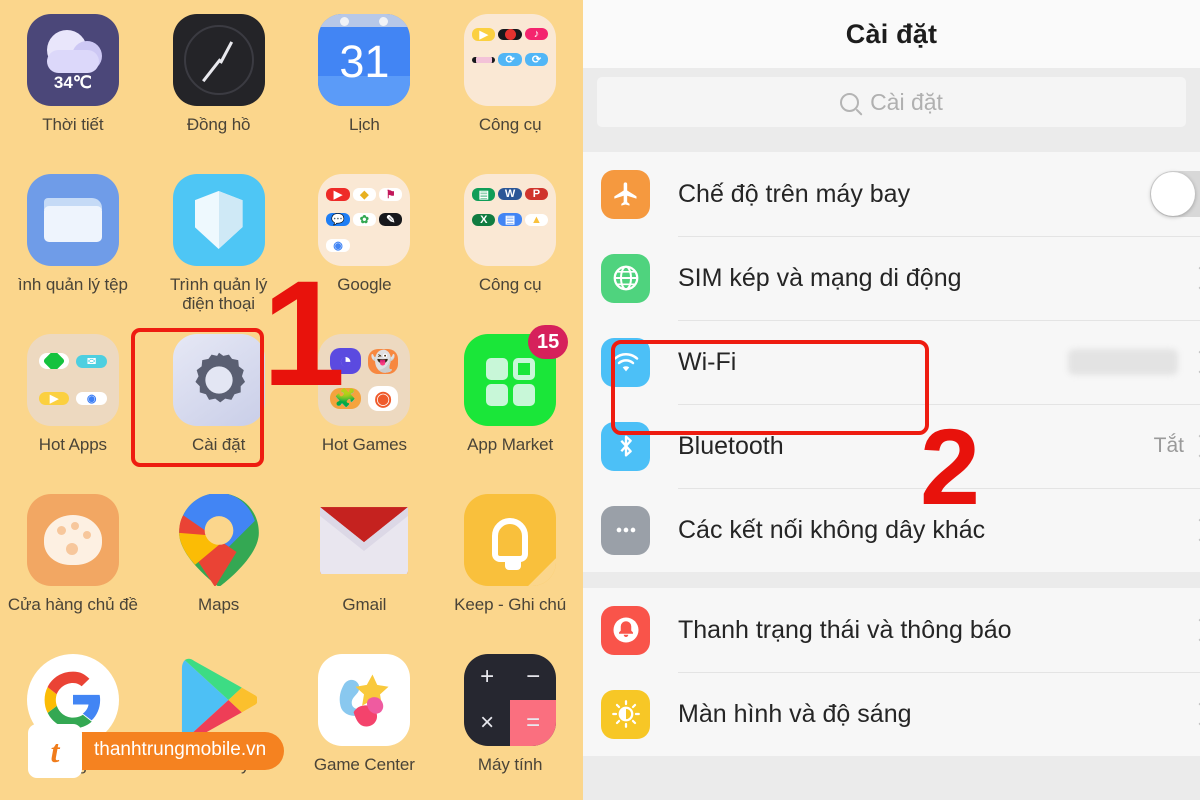 Image resolution: width=1200 pixels, height=800 pixels. I want to click on settings-row-other-wireless: Các kết nối không dây khác, so click(891, 530).